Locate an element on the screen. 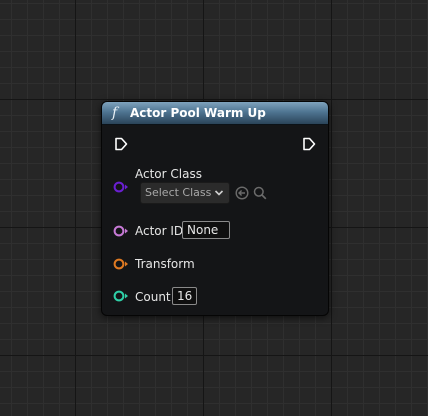 The image size is (428, 416). class-select-value: Select Class is located at coordinates (178, 192).